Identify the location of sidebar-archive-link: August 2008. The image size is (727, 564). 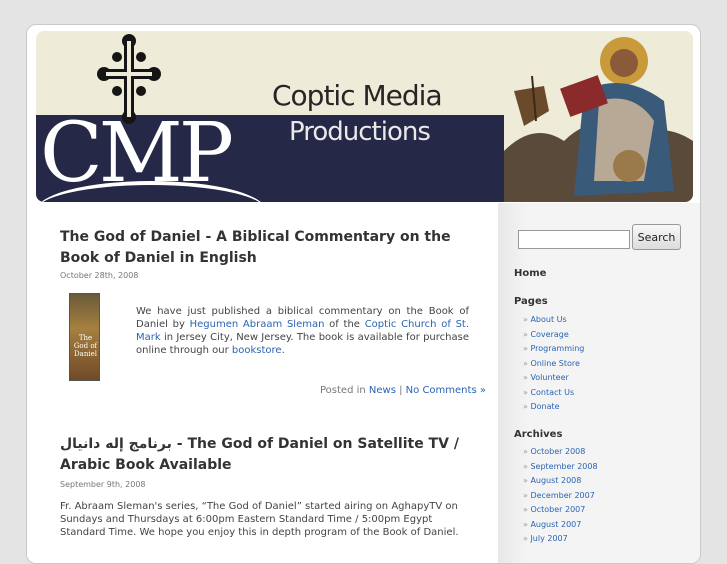
(560, 483).